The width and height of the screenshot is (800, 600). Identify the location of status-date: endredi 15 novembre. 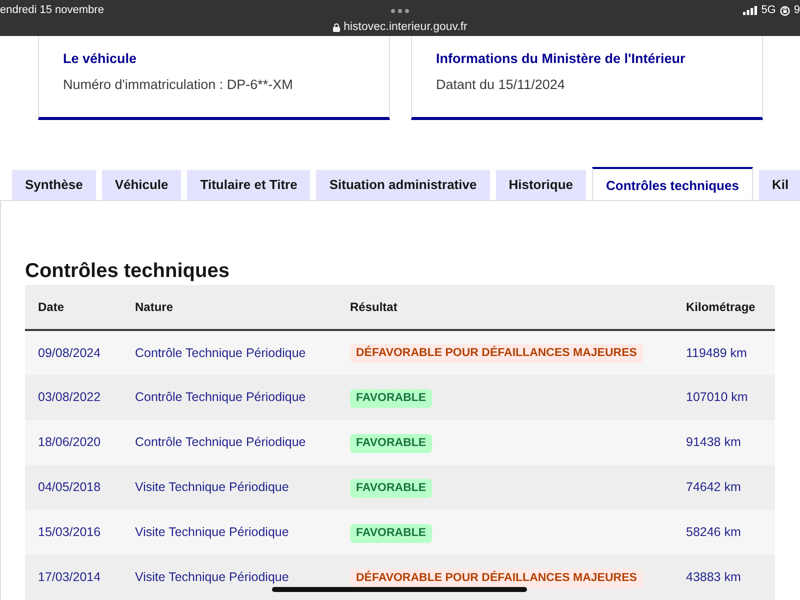
(52, 10).